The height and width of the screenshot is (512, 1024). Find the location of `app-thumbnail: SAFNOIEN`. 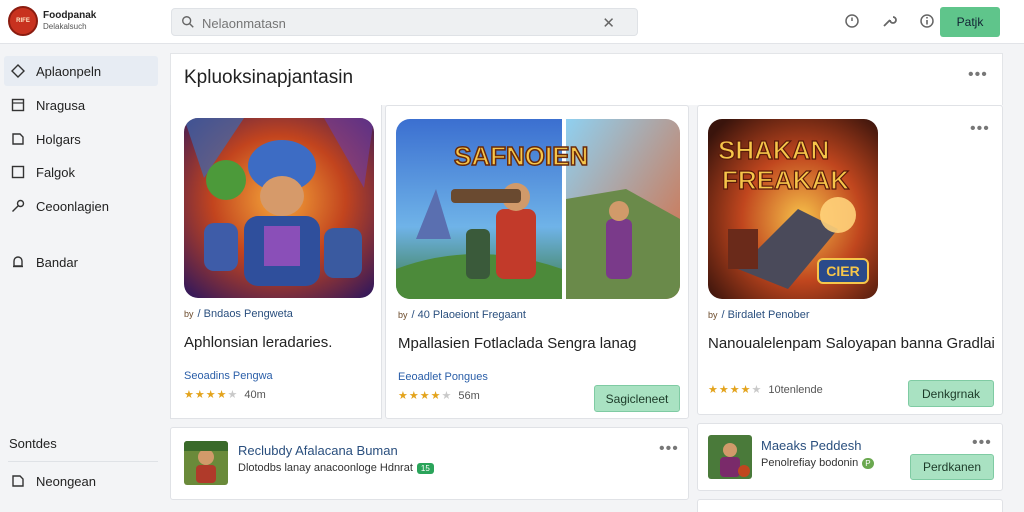

app-thumbnail: SAFNOIEN is located at coordinates (538, 209).